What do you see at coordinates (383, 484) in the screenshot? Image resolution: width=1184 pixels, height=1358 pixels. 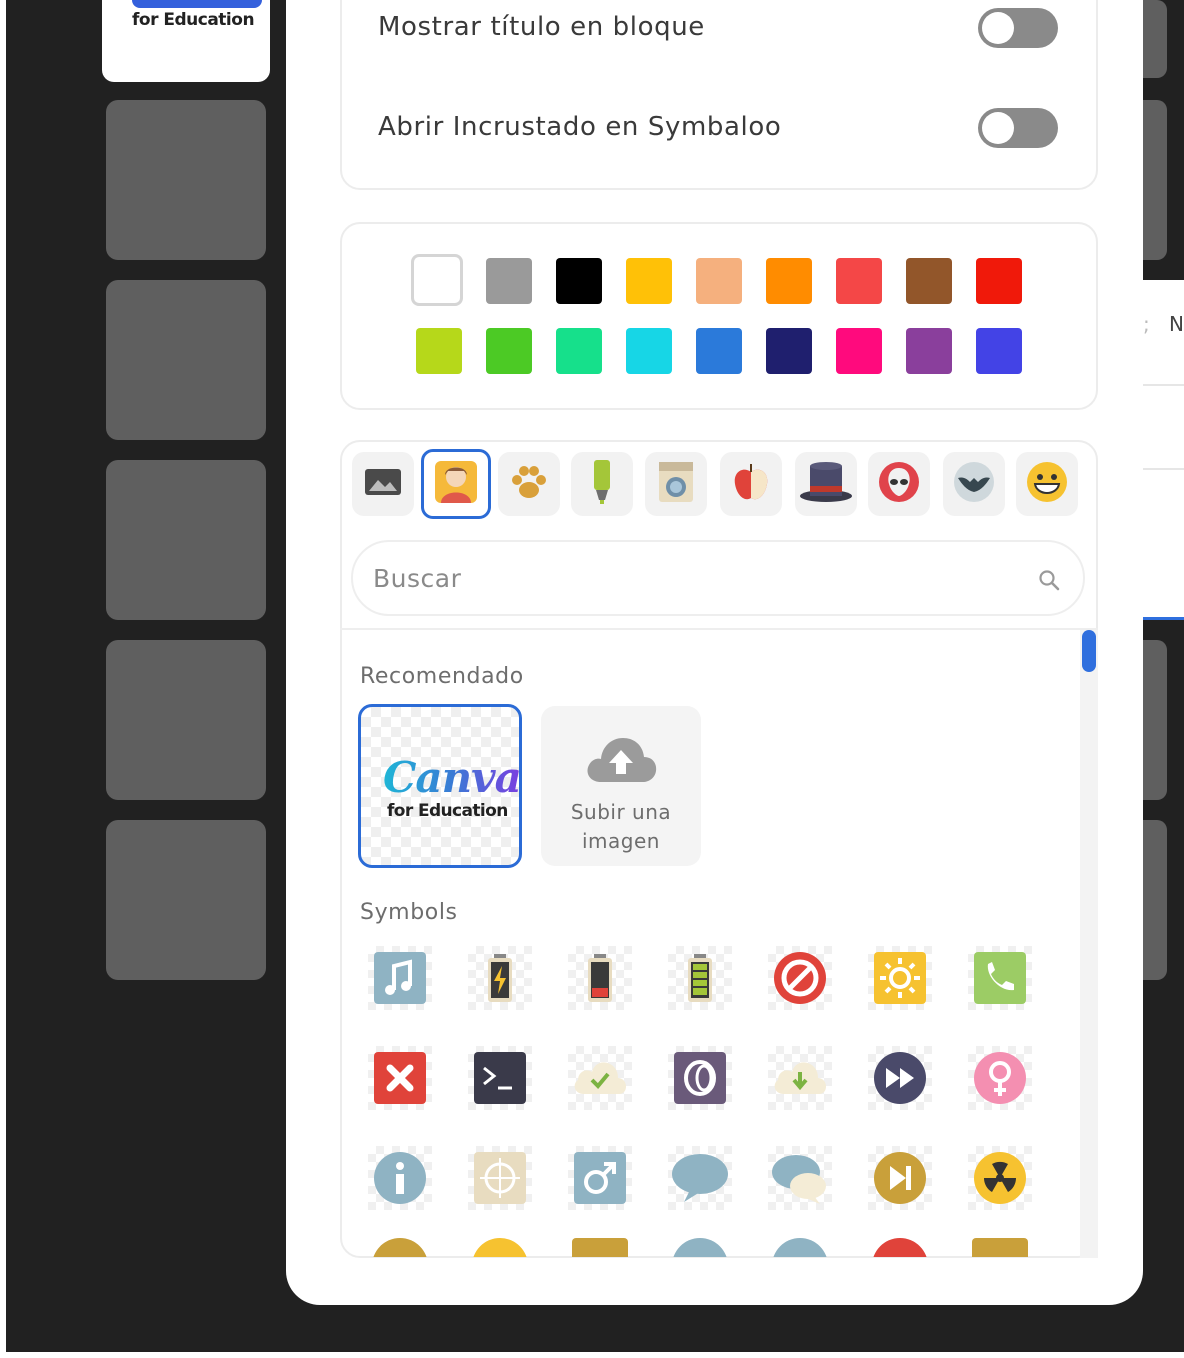 I see `tab-image` at bounding box center [383, 484].